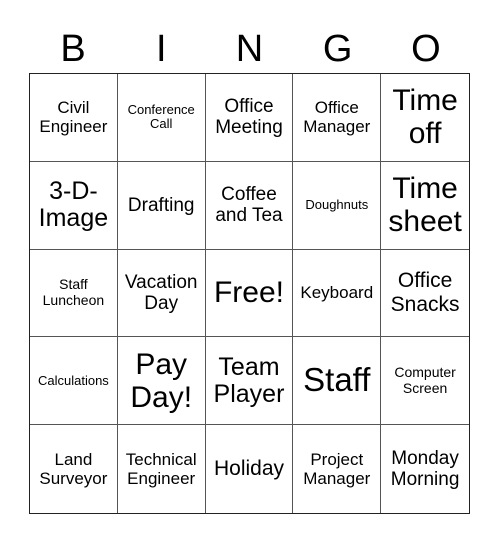 This screenshot has height=544, width=500. What do you see at coordinates (337, 381) in the screenshot?
I see `bingo-cell: Staff` at bounding box center [337, 381].